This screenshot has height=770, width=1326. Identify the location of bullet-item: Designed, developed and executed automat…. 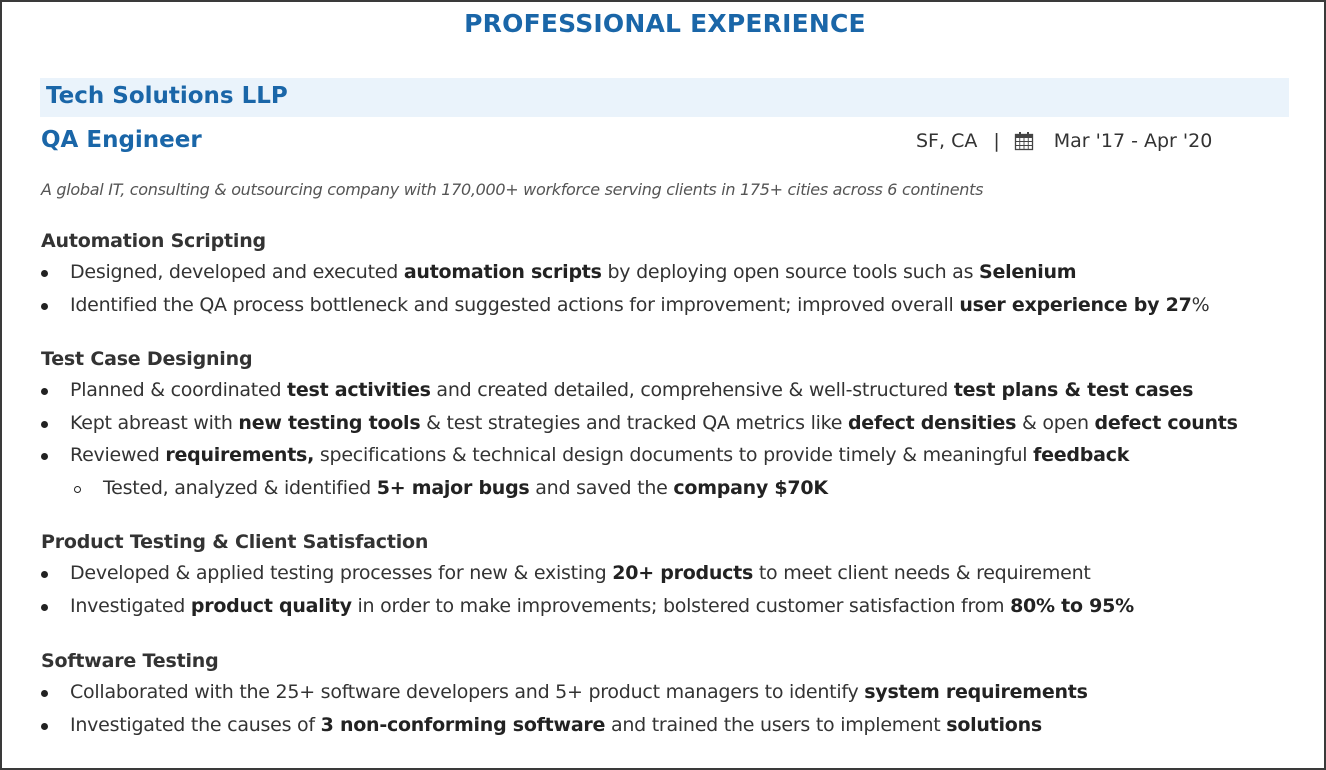
(671, 274).